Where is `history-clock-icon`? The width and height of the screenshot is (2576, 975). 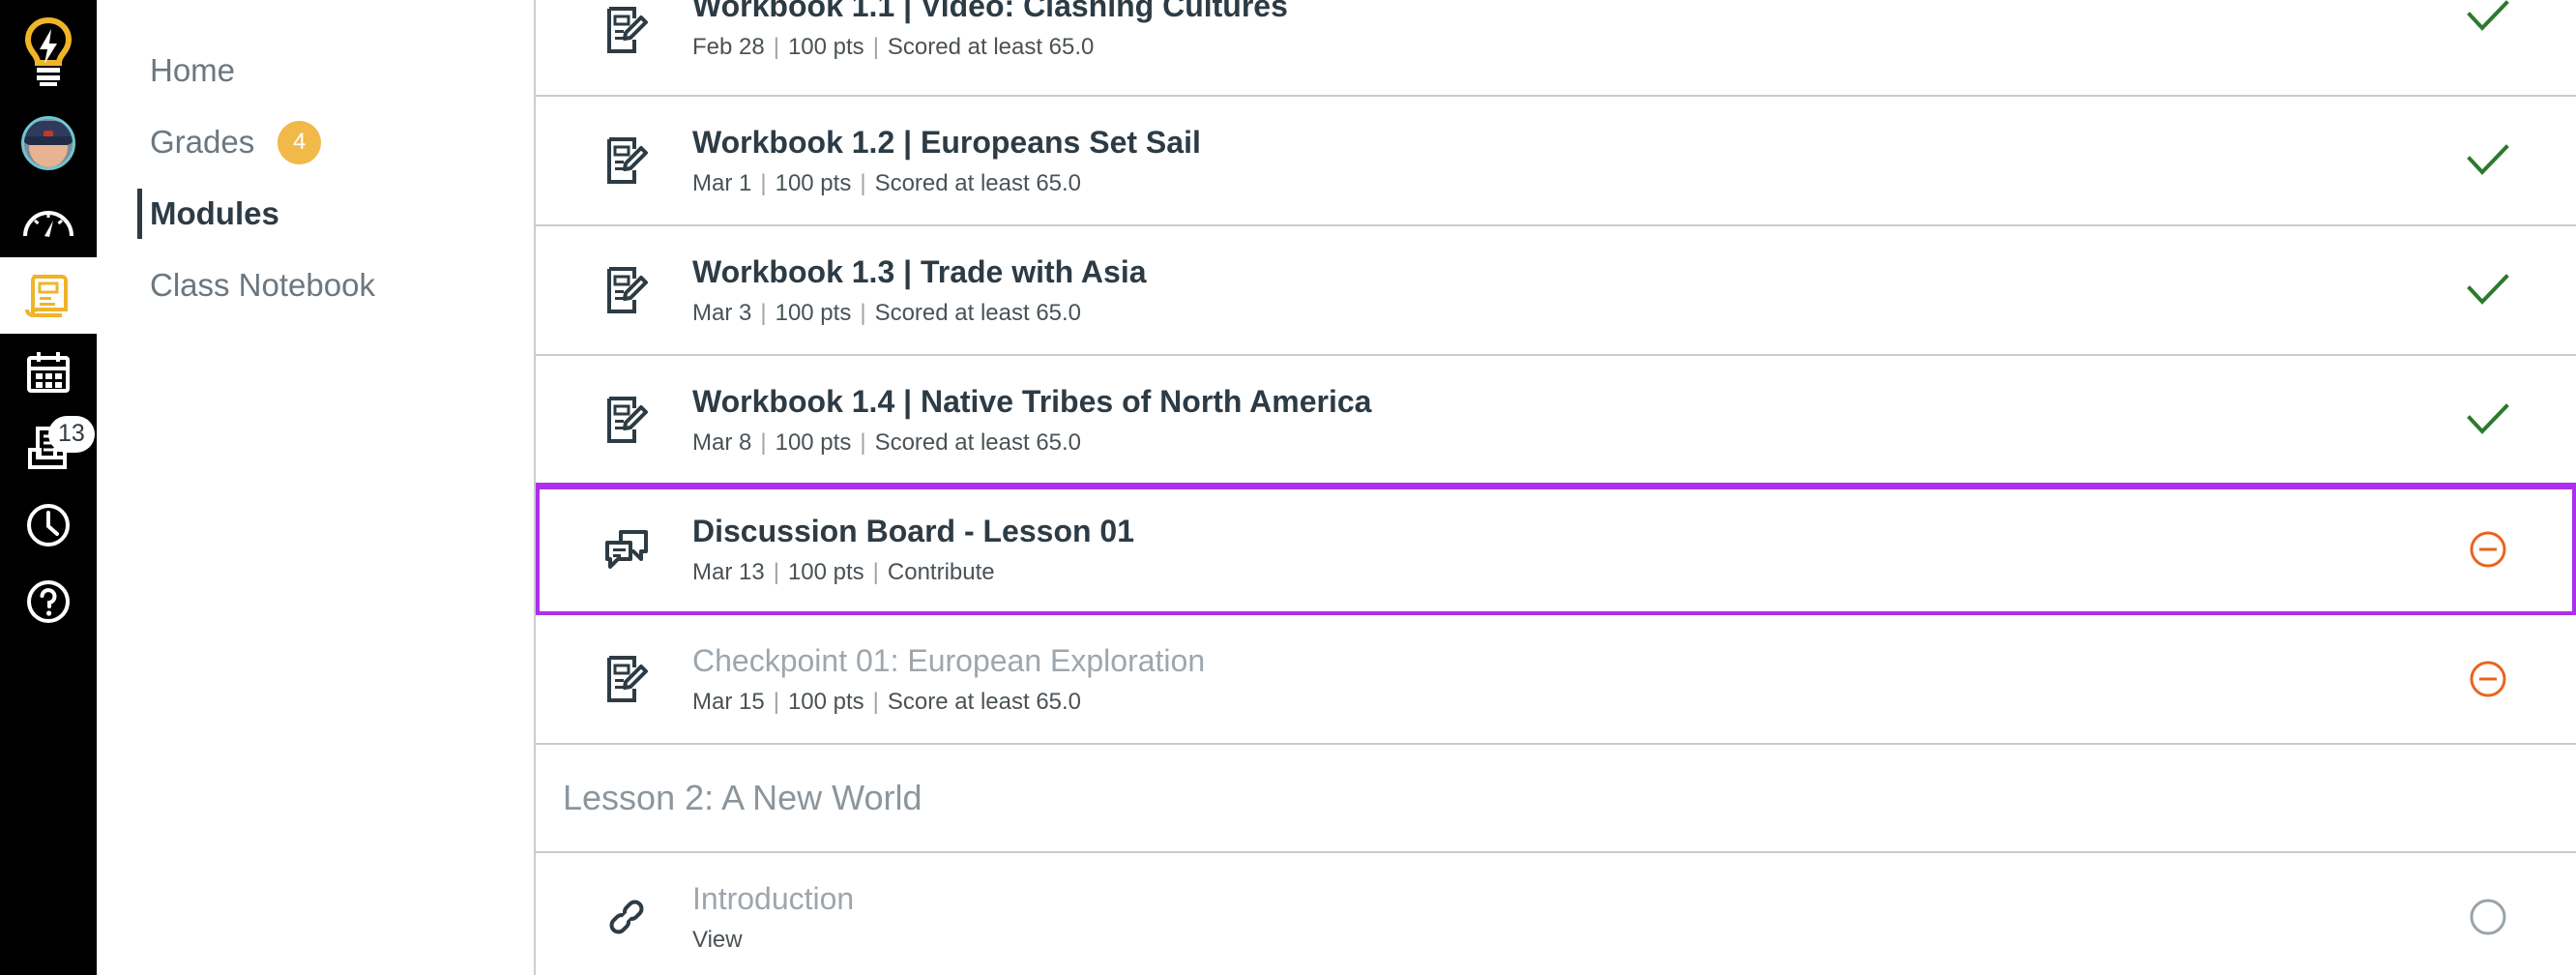 history-clock-icon is located at coordinates (48, 525).